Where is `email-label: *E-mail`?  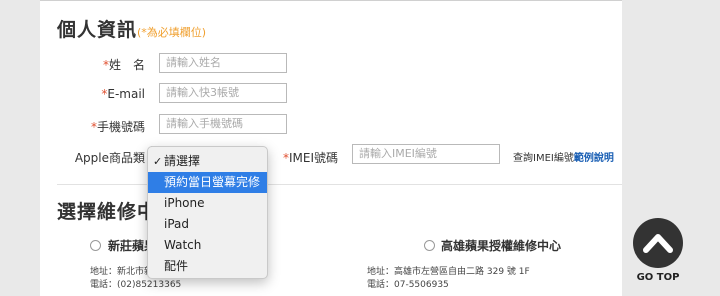 email-label: *E-mail is located at coordinates (123, 94).